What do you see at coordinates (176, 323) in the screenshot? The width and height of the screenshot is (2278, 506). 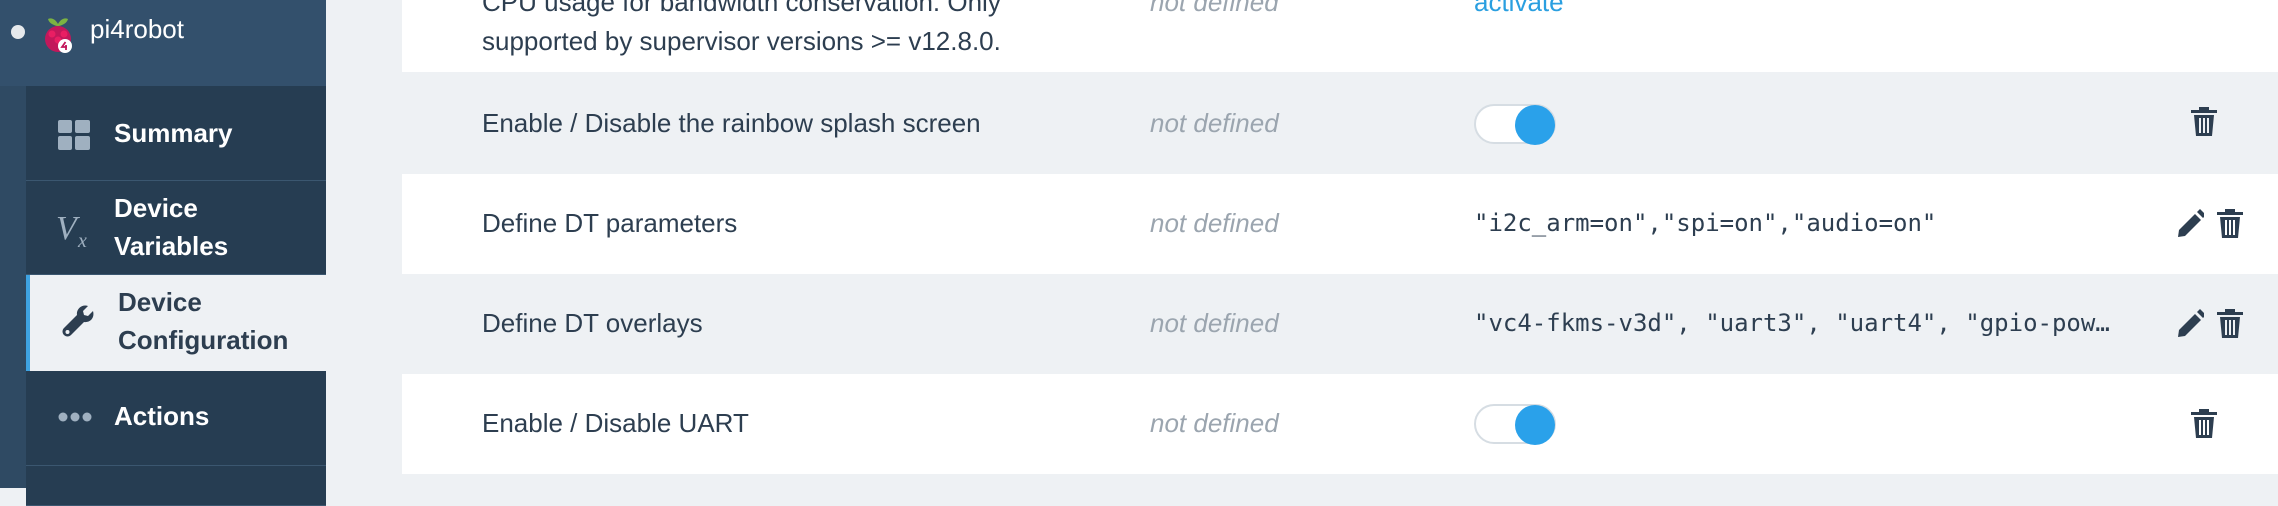 I see `sidebar-item-device-configuration: Device Configuration` at bounding box center [176, 323].